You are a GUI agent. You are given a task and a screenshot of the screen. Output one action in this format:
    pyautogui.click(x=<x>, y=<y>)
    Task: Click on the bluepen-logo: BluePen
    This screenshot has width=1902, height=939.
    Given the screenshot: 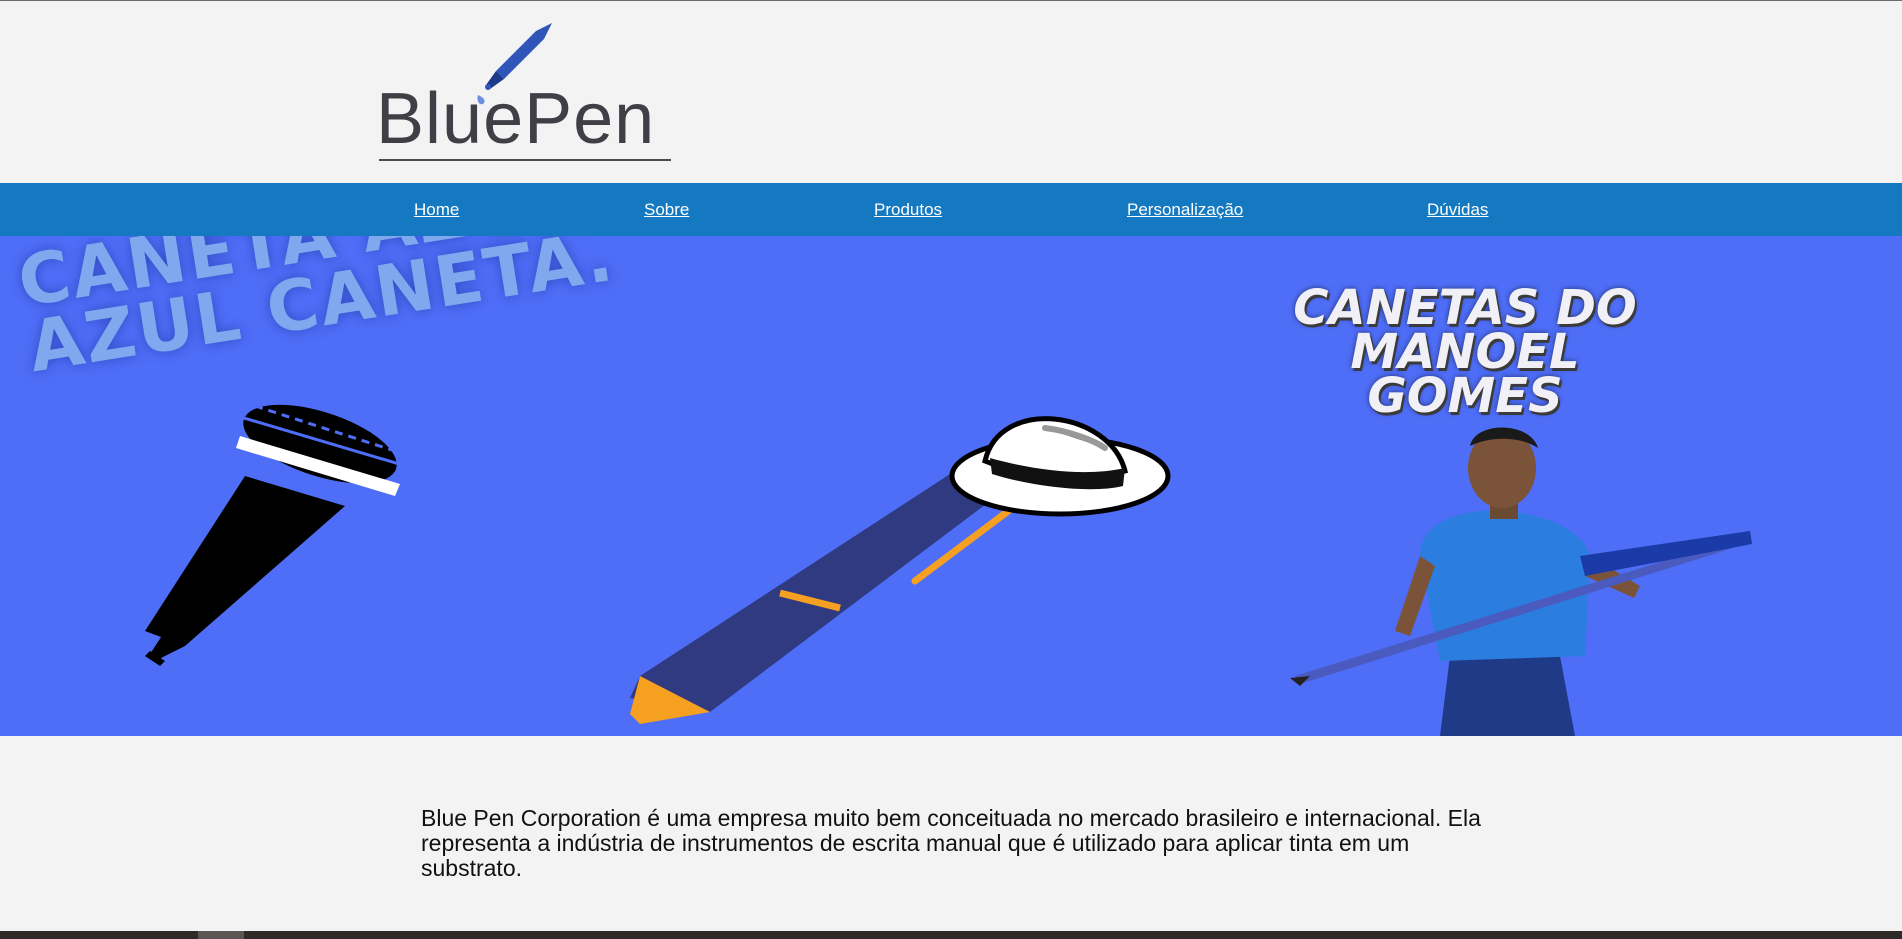 What is the action you would take?
    pyautogui.click(x=526, y=93)
    